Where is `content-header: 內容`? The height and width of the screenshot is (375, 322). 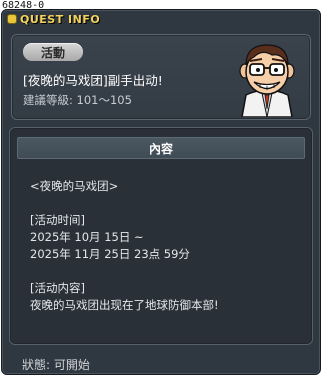
content-header: 內容 is located at coordinates (161, 148).